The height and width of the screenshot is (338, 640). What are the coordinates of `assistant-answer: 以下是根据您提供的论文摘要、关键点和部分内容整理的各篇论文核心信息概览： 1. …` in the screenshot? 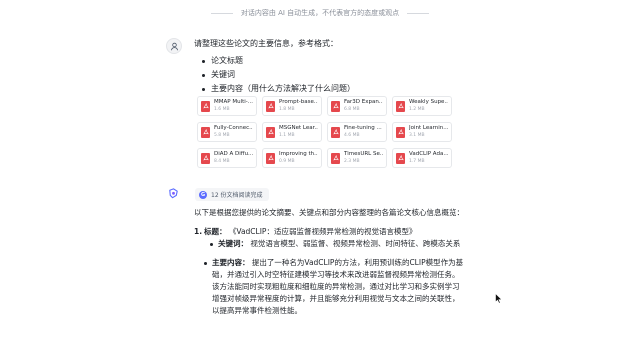 It's located at (330, 262).